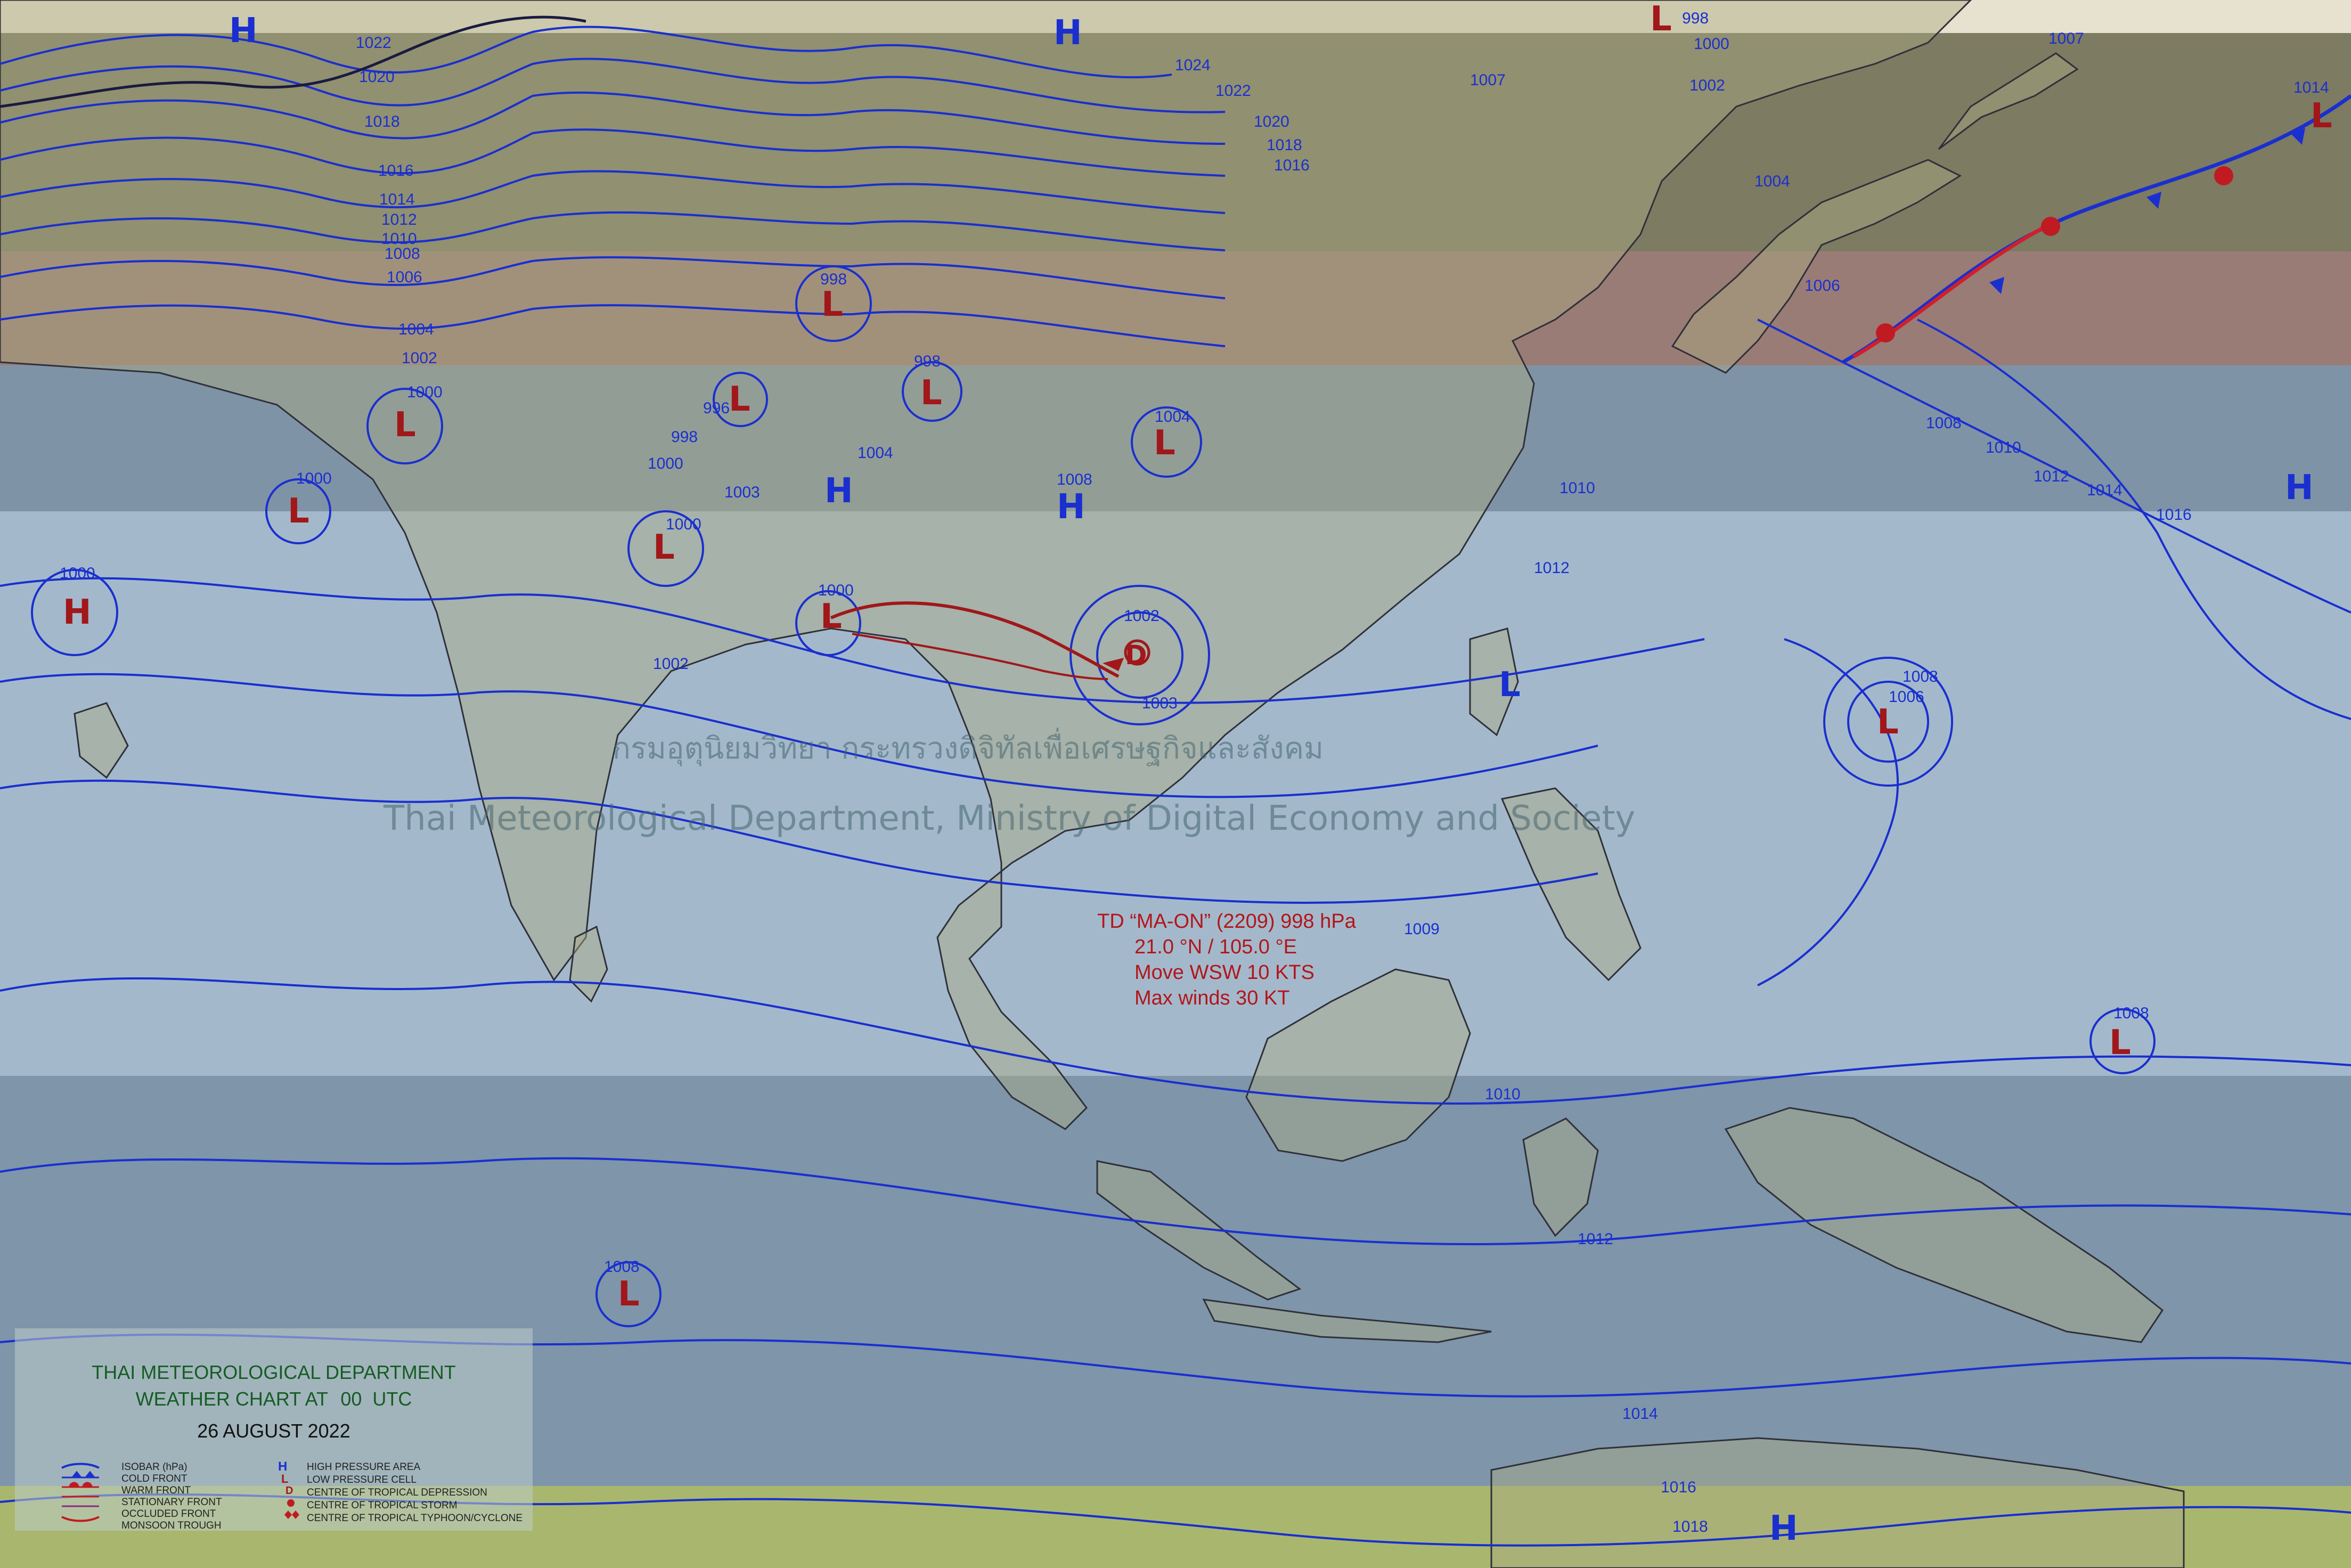 The image size is (2351, 1568). What do you see at coordinates (382, 1506) in the screenshot?
I see `legend-key-tropical-storm: CENTRE OF TROPICAL STORM` at bounding box center [382, 1506].